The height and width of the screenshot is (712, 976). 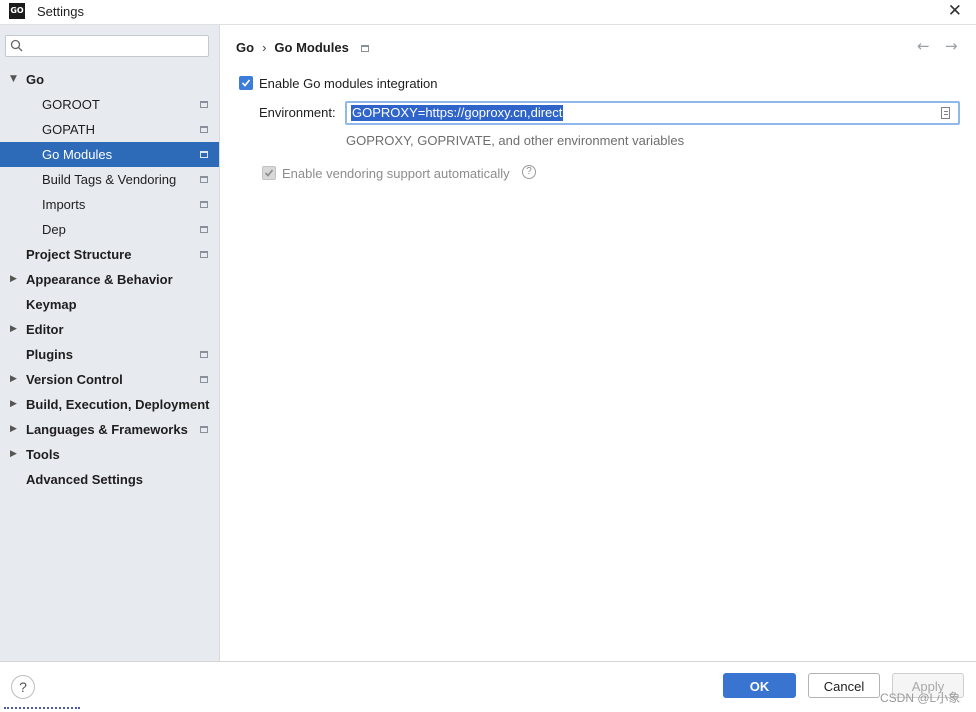 I want to click on environment-field: GOPROXY=https://goproxy.cn,direct, so click(x=652, y=113).